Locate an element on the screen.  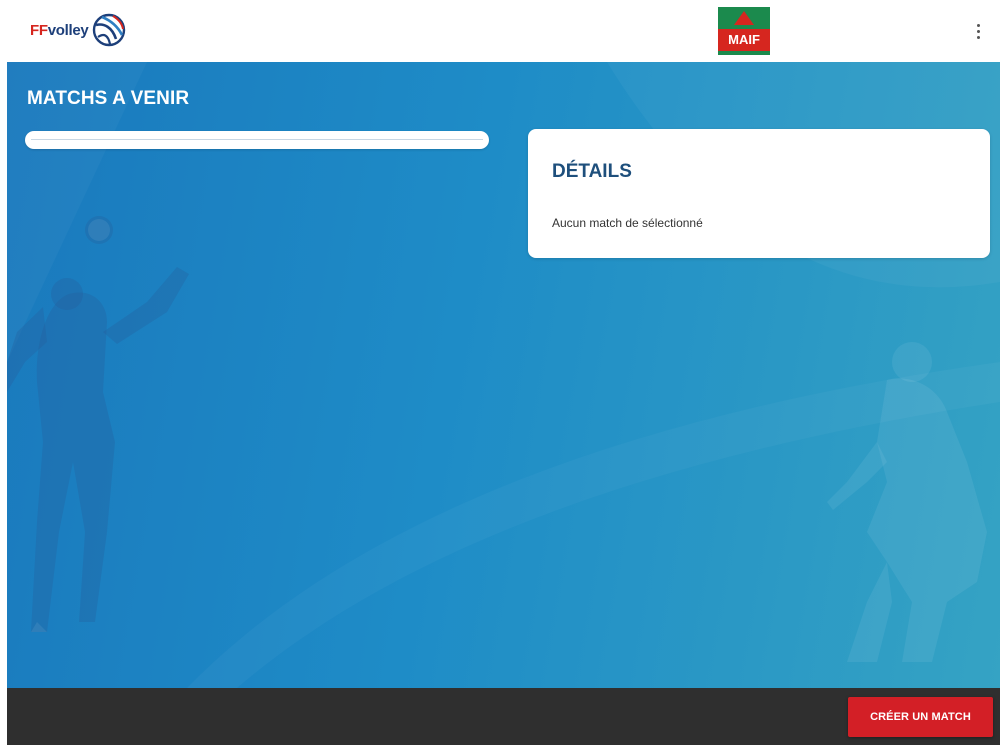
no-match-selected-message: Aucun match de sélectionné is located at coordinates (627, 223).